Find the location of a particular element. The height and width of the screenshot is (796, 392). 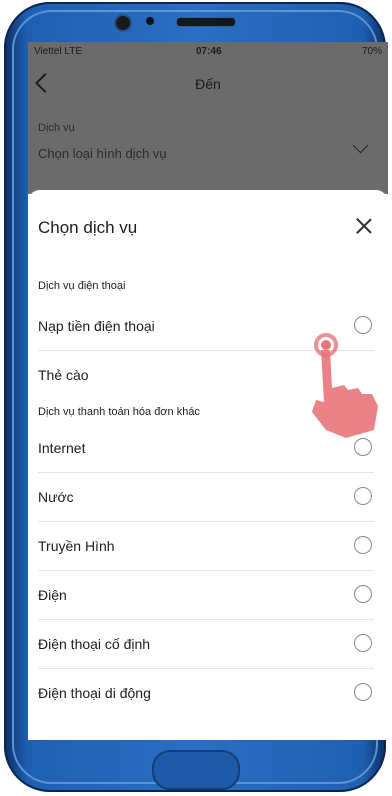

home-button is located at coordinates (196, 770).